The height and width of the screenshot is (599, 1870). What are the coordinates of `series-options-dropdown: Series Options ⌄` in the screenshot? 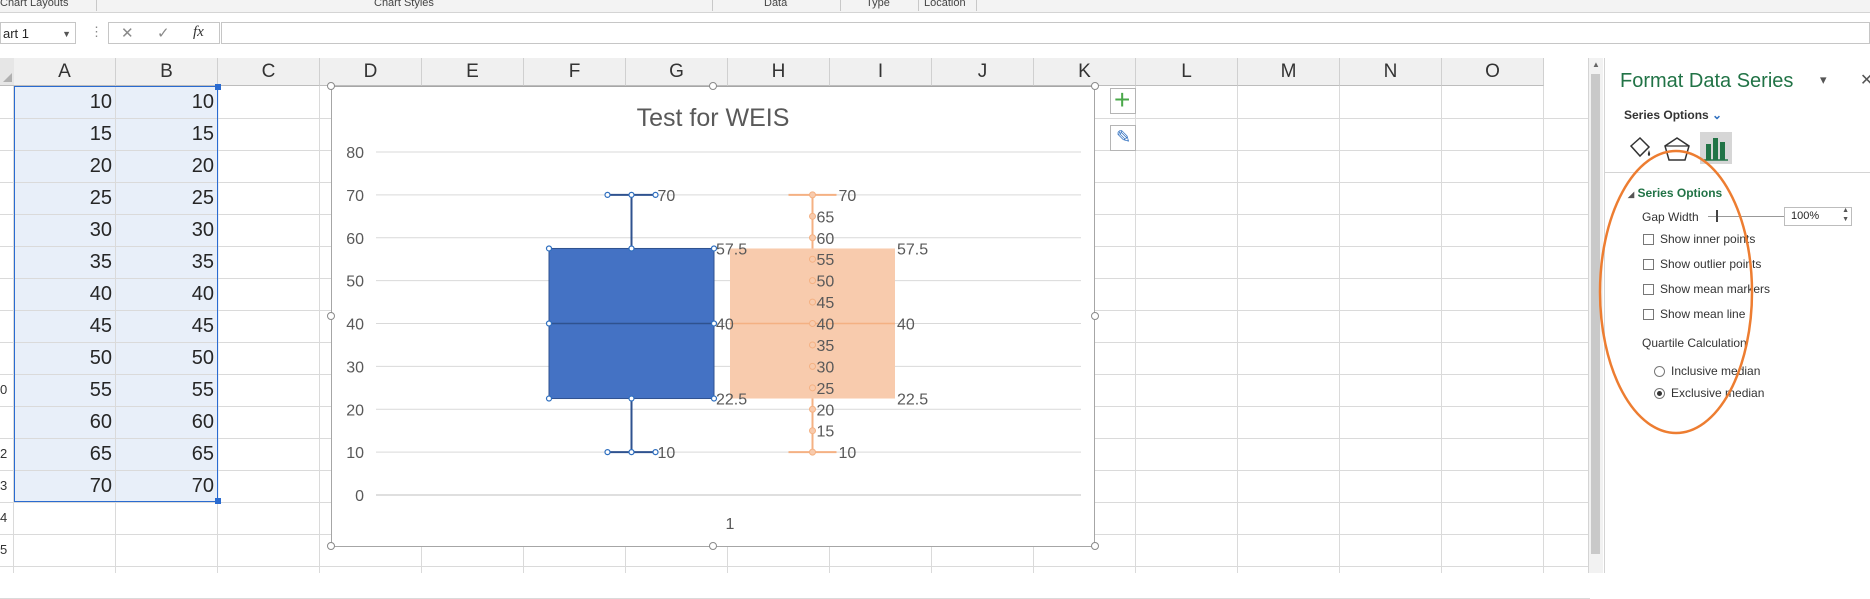 It's located at (1673, 115).